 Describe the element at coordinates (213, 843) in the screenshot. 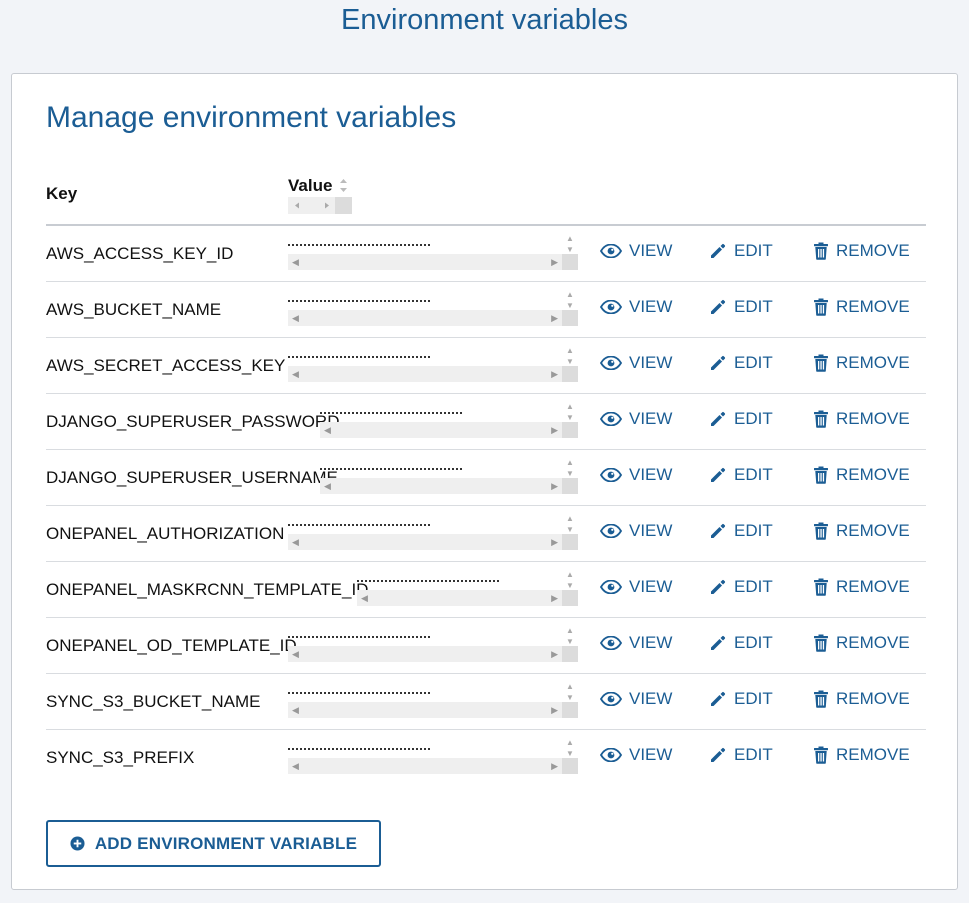

I see `add-environment-variable-button: ADD ENVIRONMENT VARIABLE` at that location.